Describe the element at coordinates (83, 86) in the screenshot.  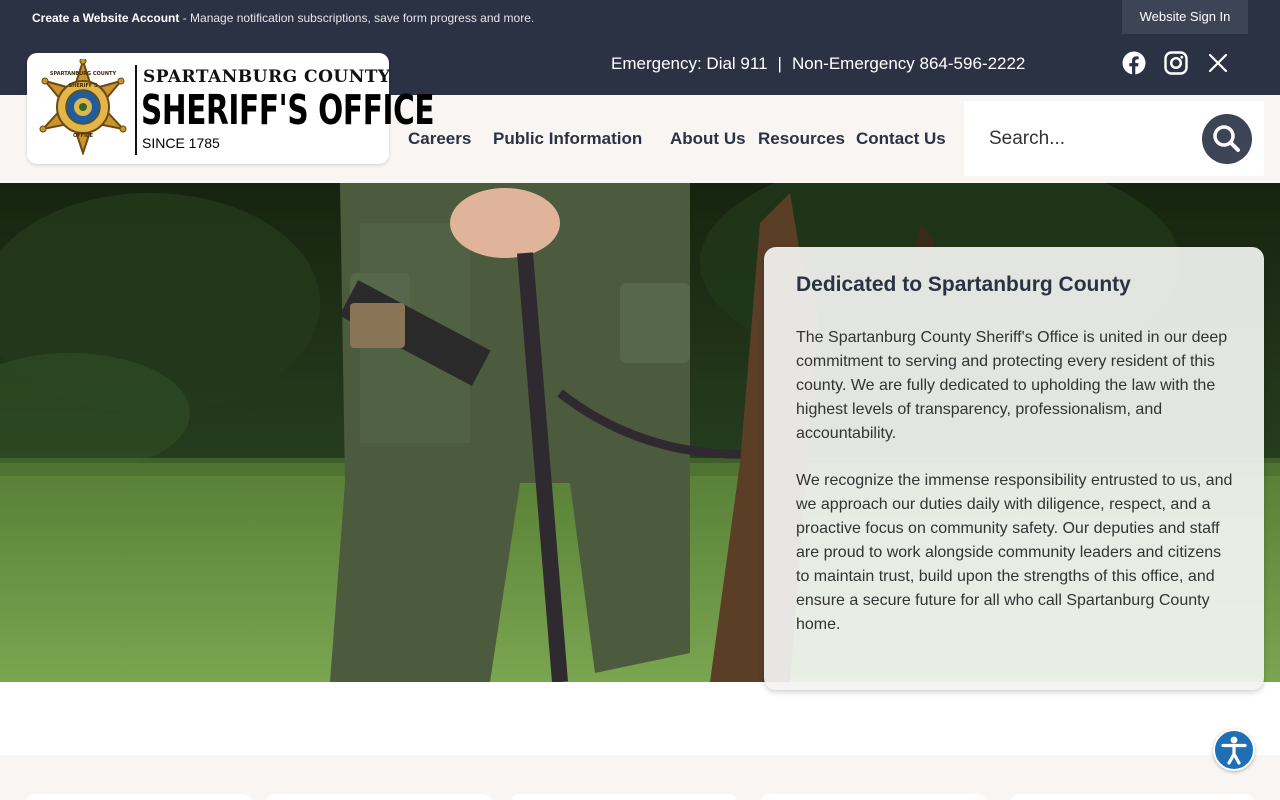
I see `badge-mid-text: SHERIFF'S` at that location.